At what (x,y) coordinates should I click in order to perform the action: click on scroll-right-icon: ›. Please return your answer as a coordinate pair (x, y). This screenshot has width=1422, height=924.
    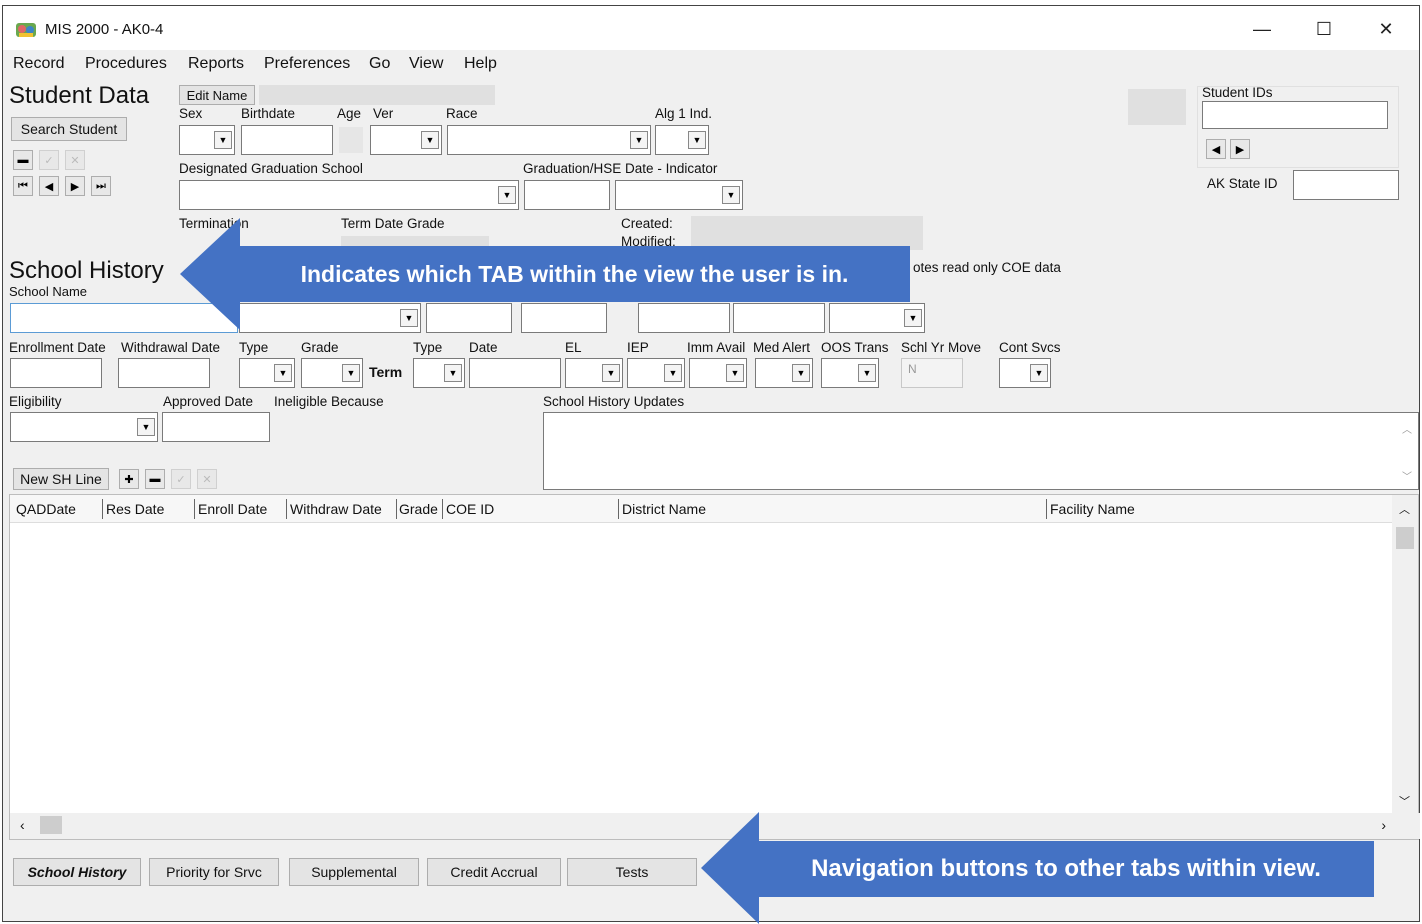
    Looking at the image, I should click on (1383, 825).